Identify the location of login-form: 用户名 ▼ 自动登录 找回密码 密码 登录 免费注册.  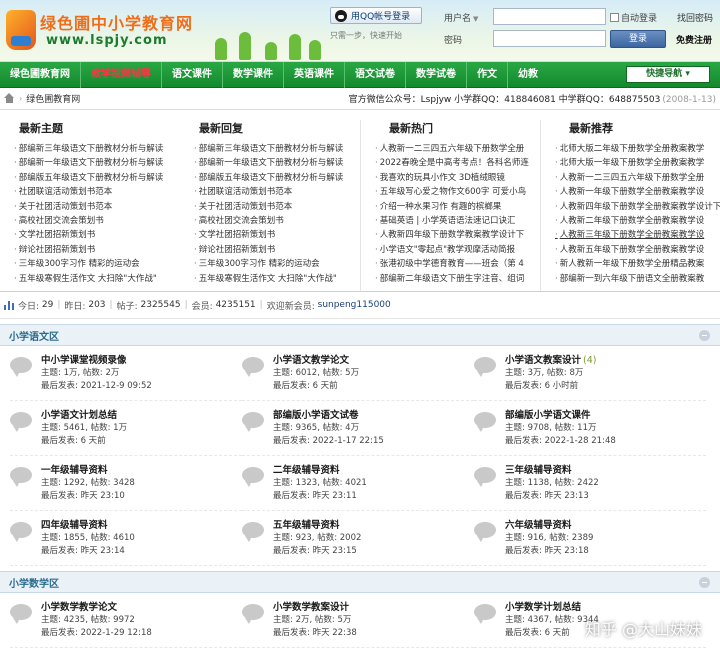
(580, 29).